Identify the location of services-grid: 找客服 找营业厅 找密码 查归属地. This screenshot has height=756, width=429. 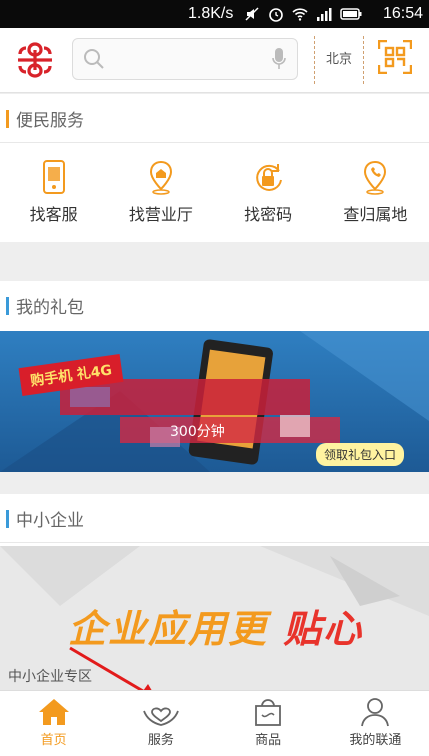
(214, 191).